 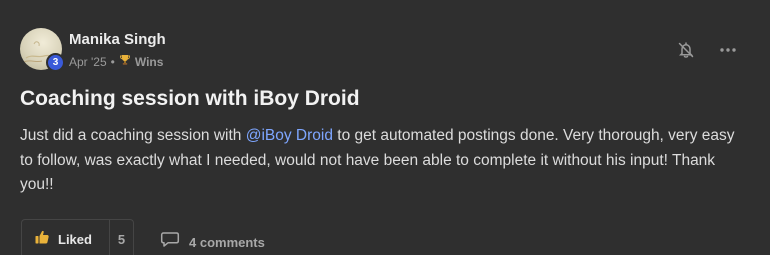 I want to click on header-actions, so click(x=707, y=50).